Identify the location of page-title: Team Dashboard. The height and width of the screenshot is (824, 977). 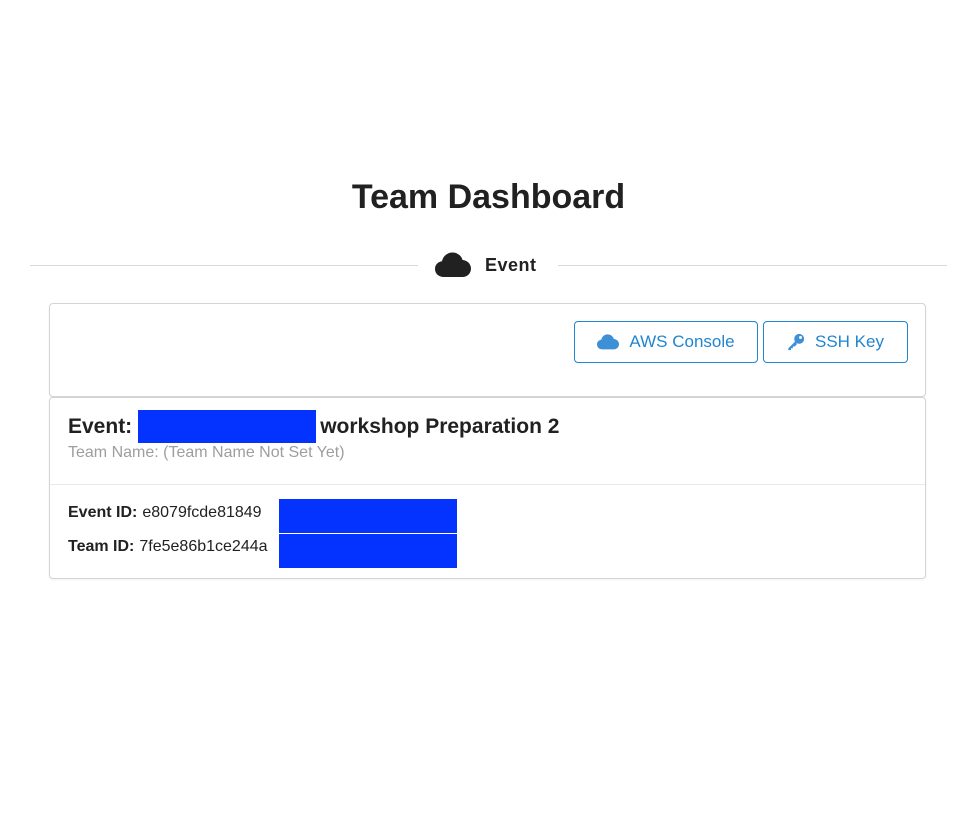
(488, 197).